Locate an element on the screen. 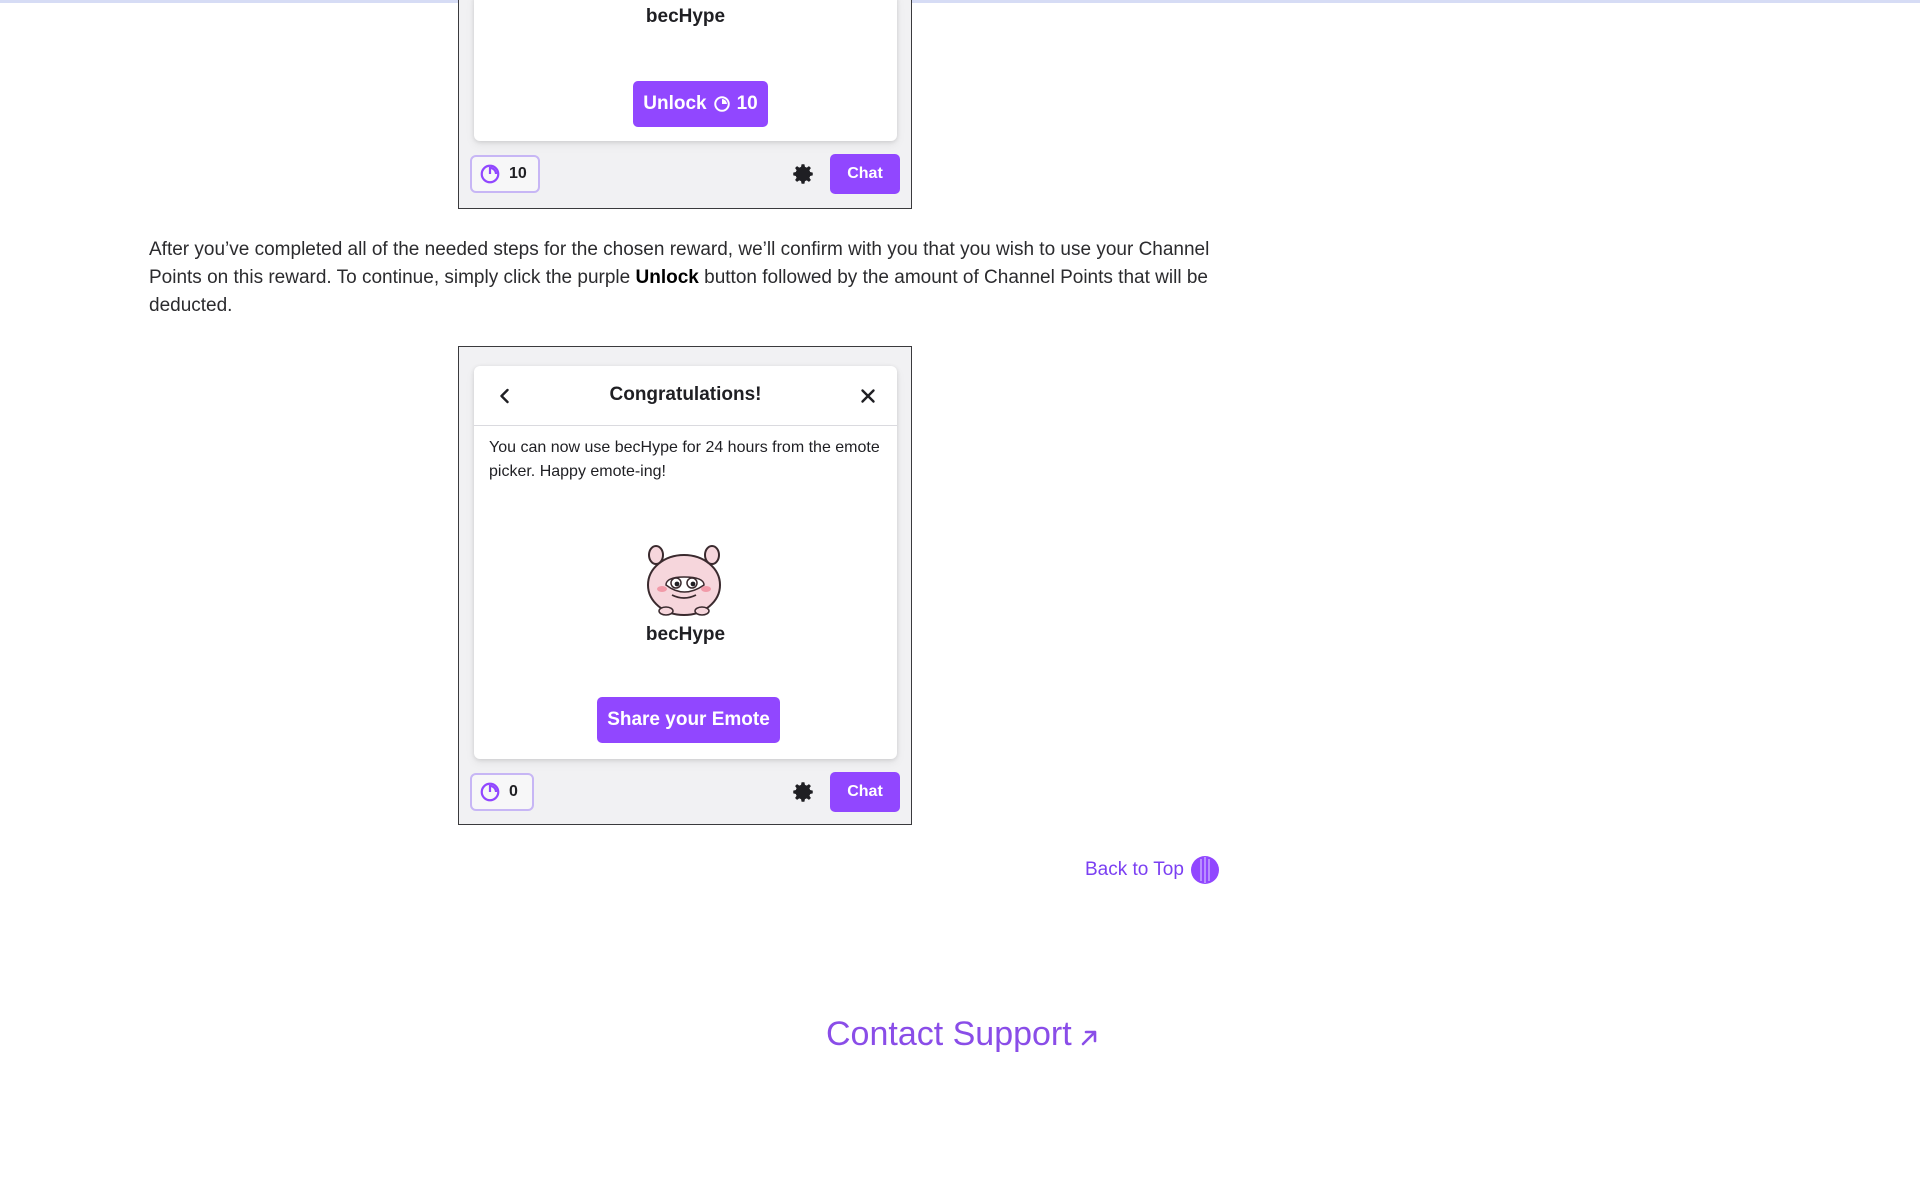 The height and width of the screenshot is (1200, 1920). unlock-label: Unlock is located at coordinates (675, 103).